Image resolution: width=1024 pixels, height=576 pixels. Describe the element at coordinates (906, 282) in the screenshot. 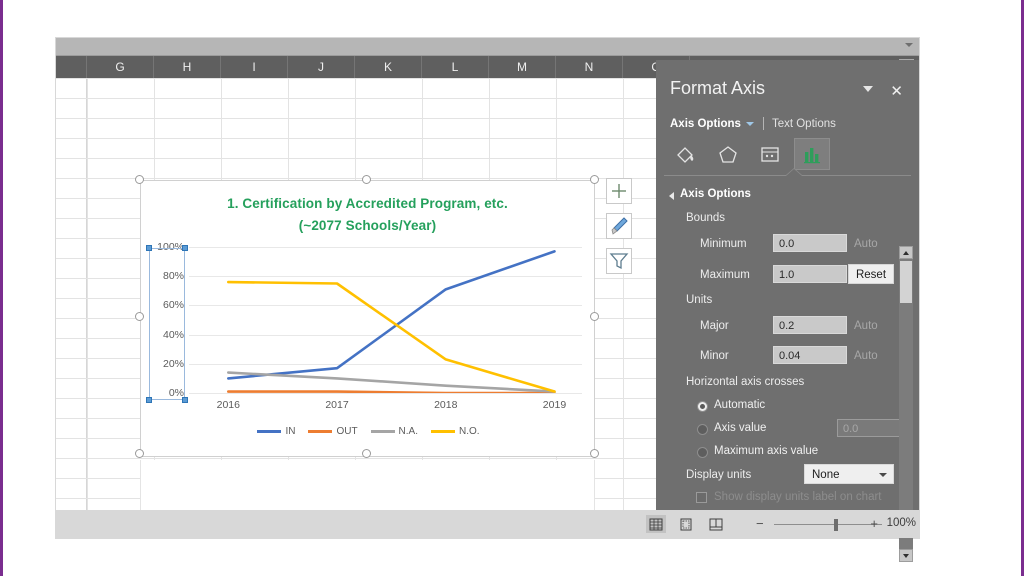

I see `pane-scroll-thumb` at that location.